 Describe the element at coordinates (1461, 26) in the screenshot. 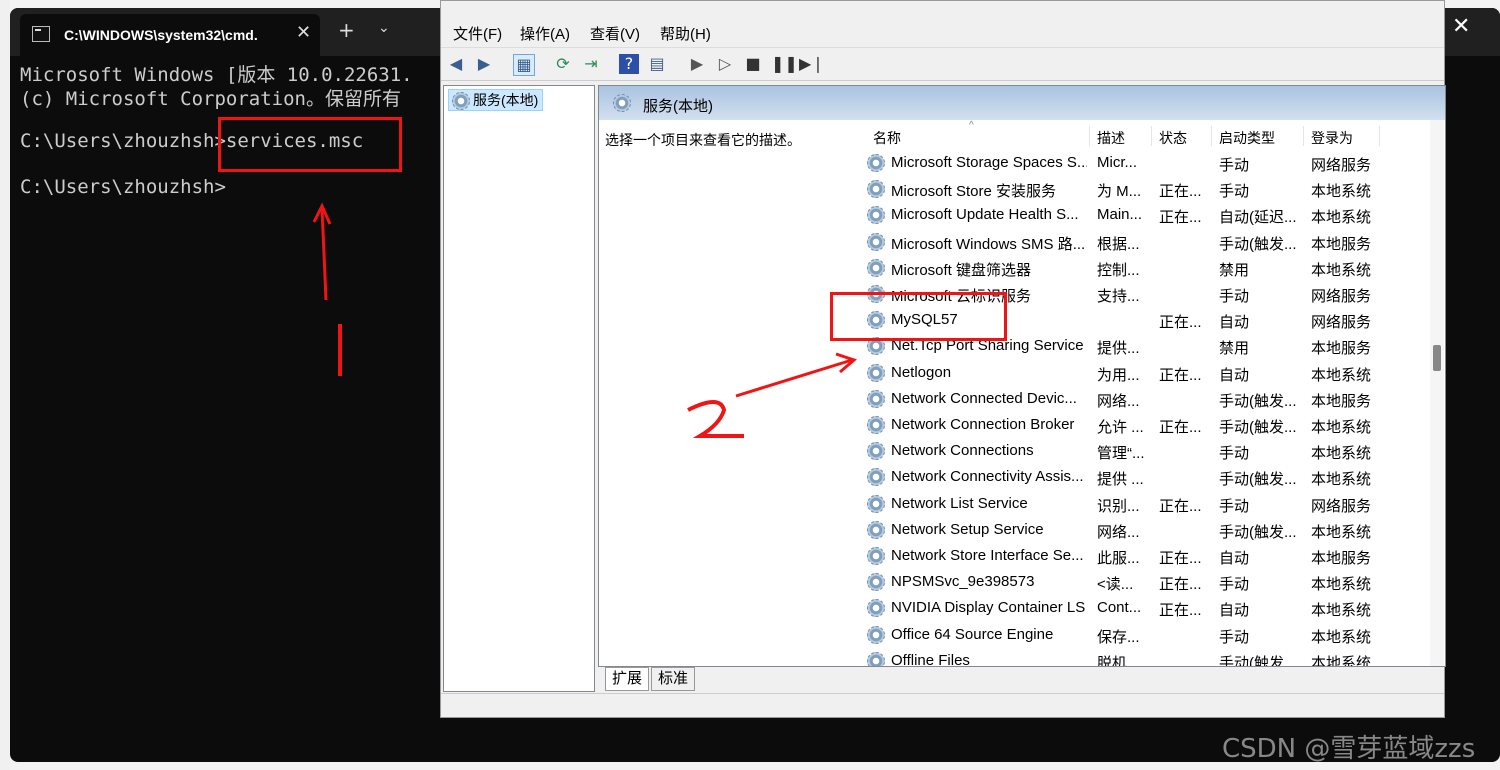

I see `window-close-button: ✕` at that location.